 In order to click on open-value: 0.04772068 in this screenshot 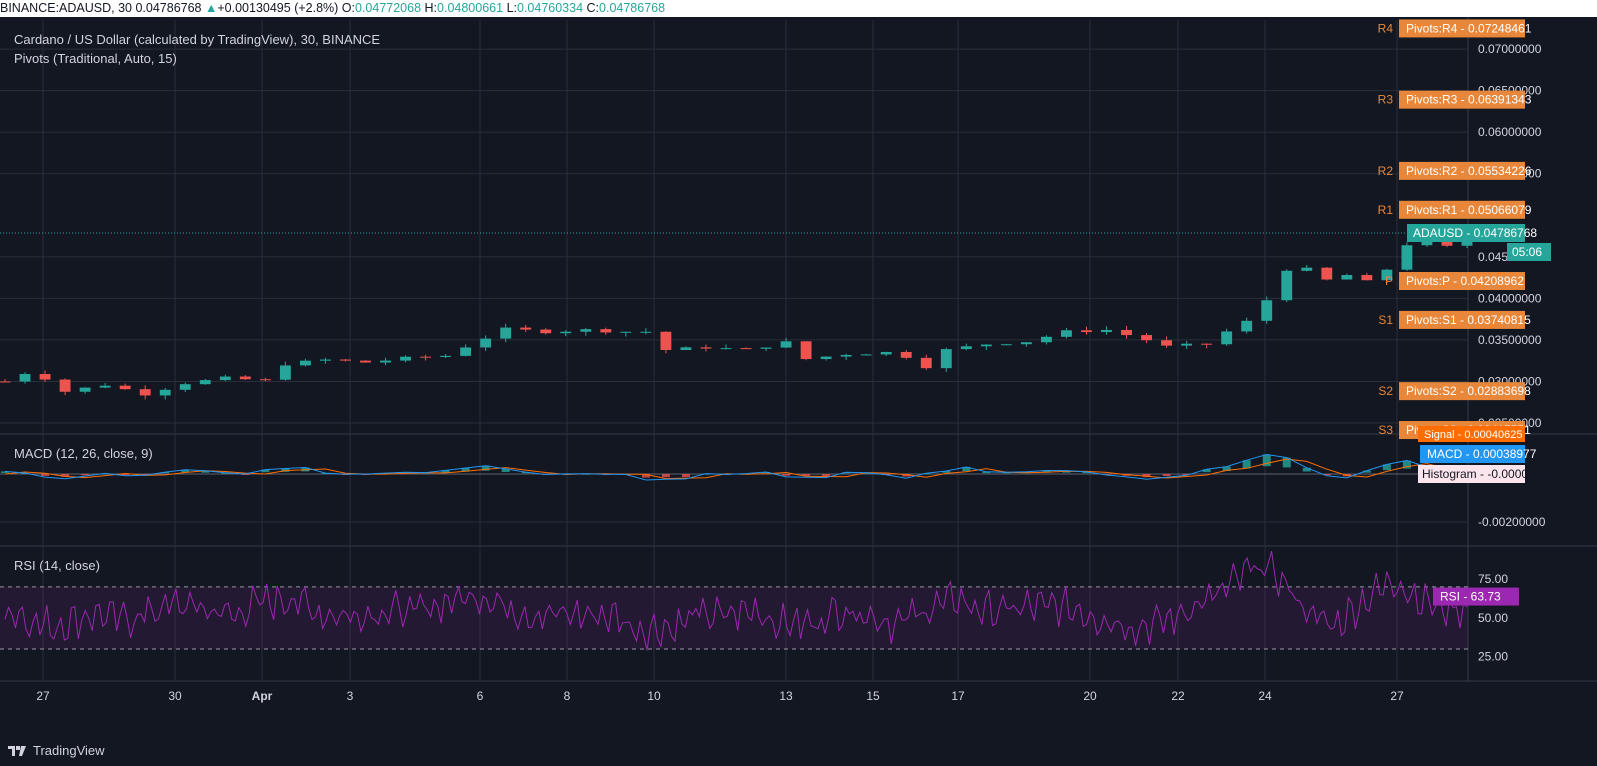, I will do `click(388, 8)`.